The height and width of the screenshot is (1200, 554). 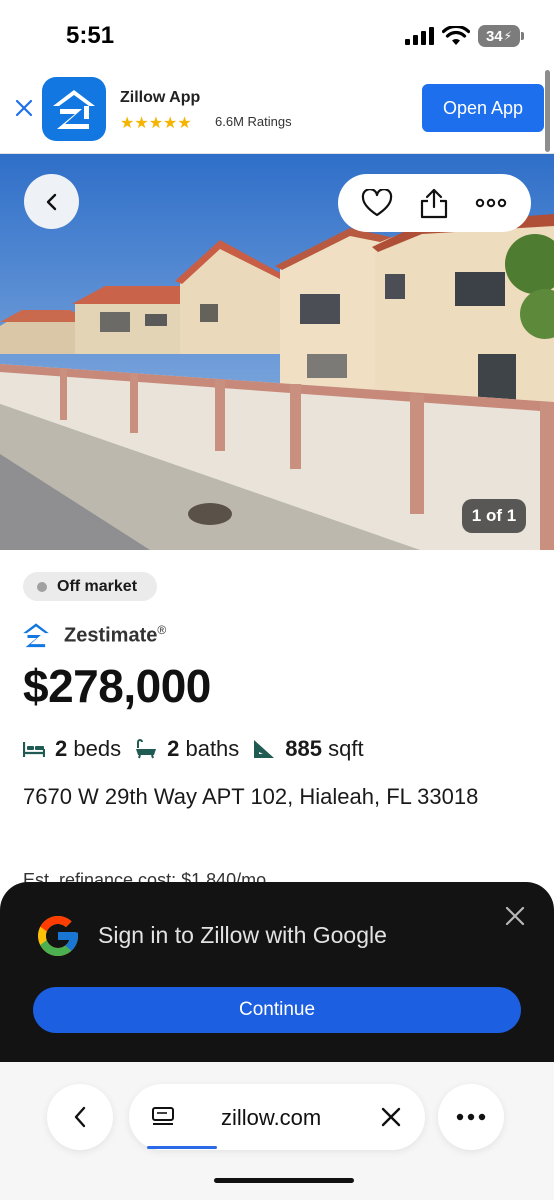 What do you see at coordinates (304, 748) in the screenshot?
I see `sqft-count: 885` at bounding box center [304, 748].